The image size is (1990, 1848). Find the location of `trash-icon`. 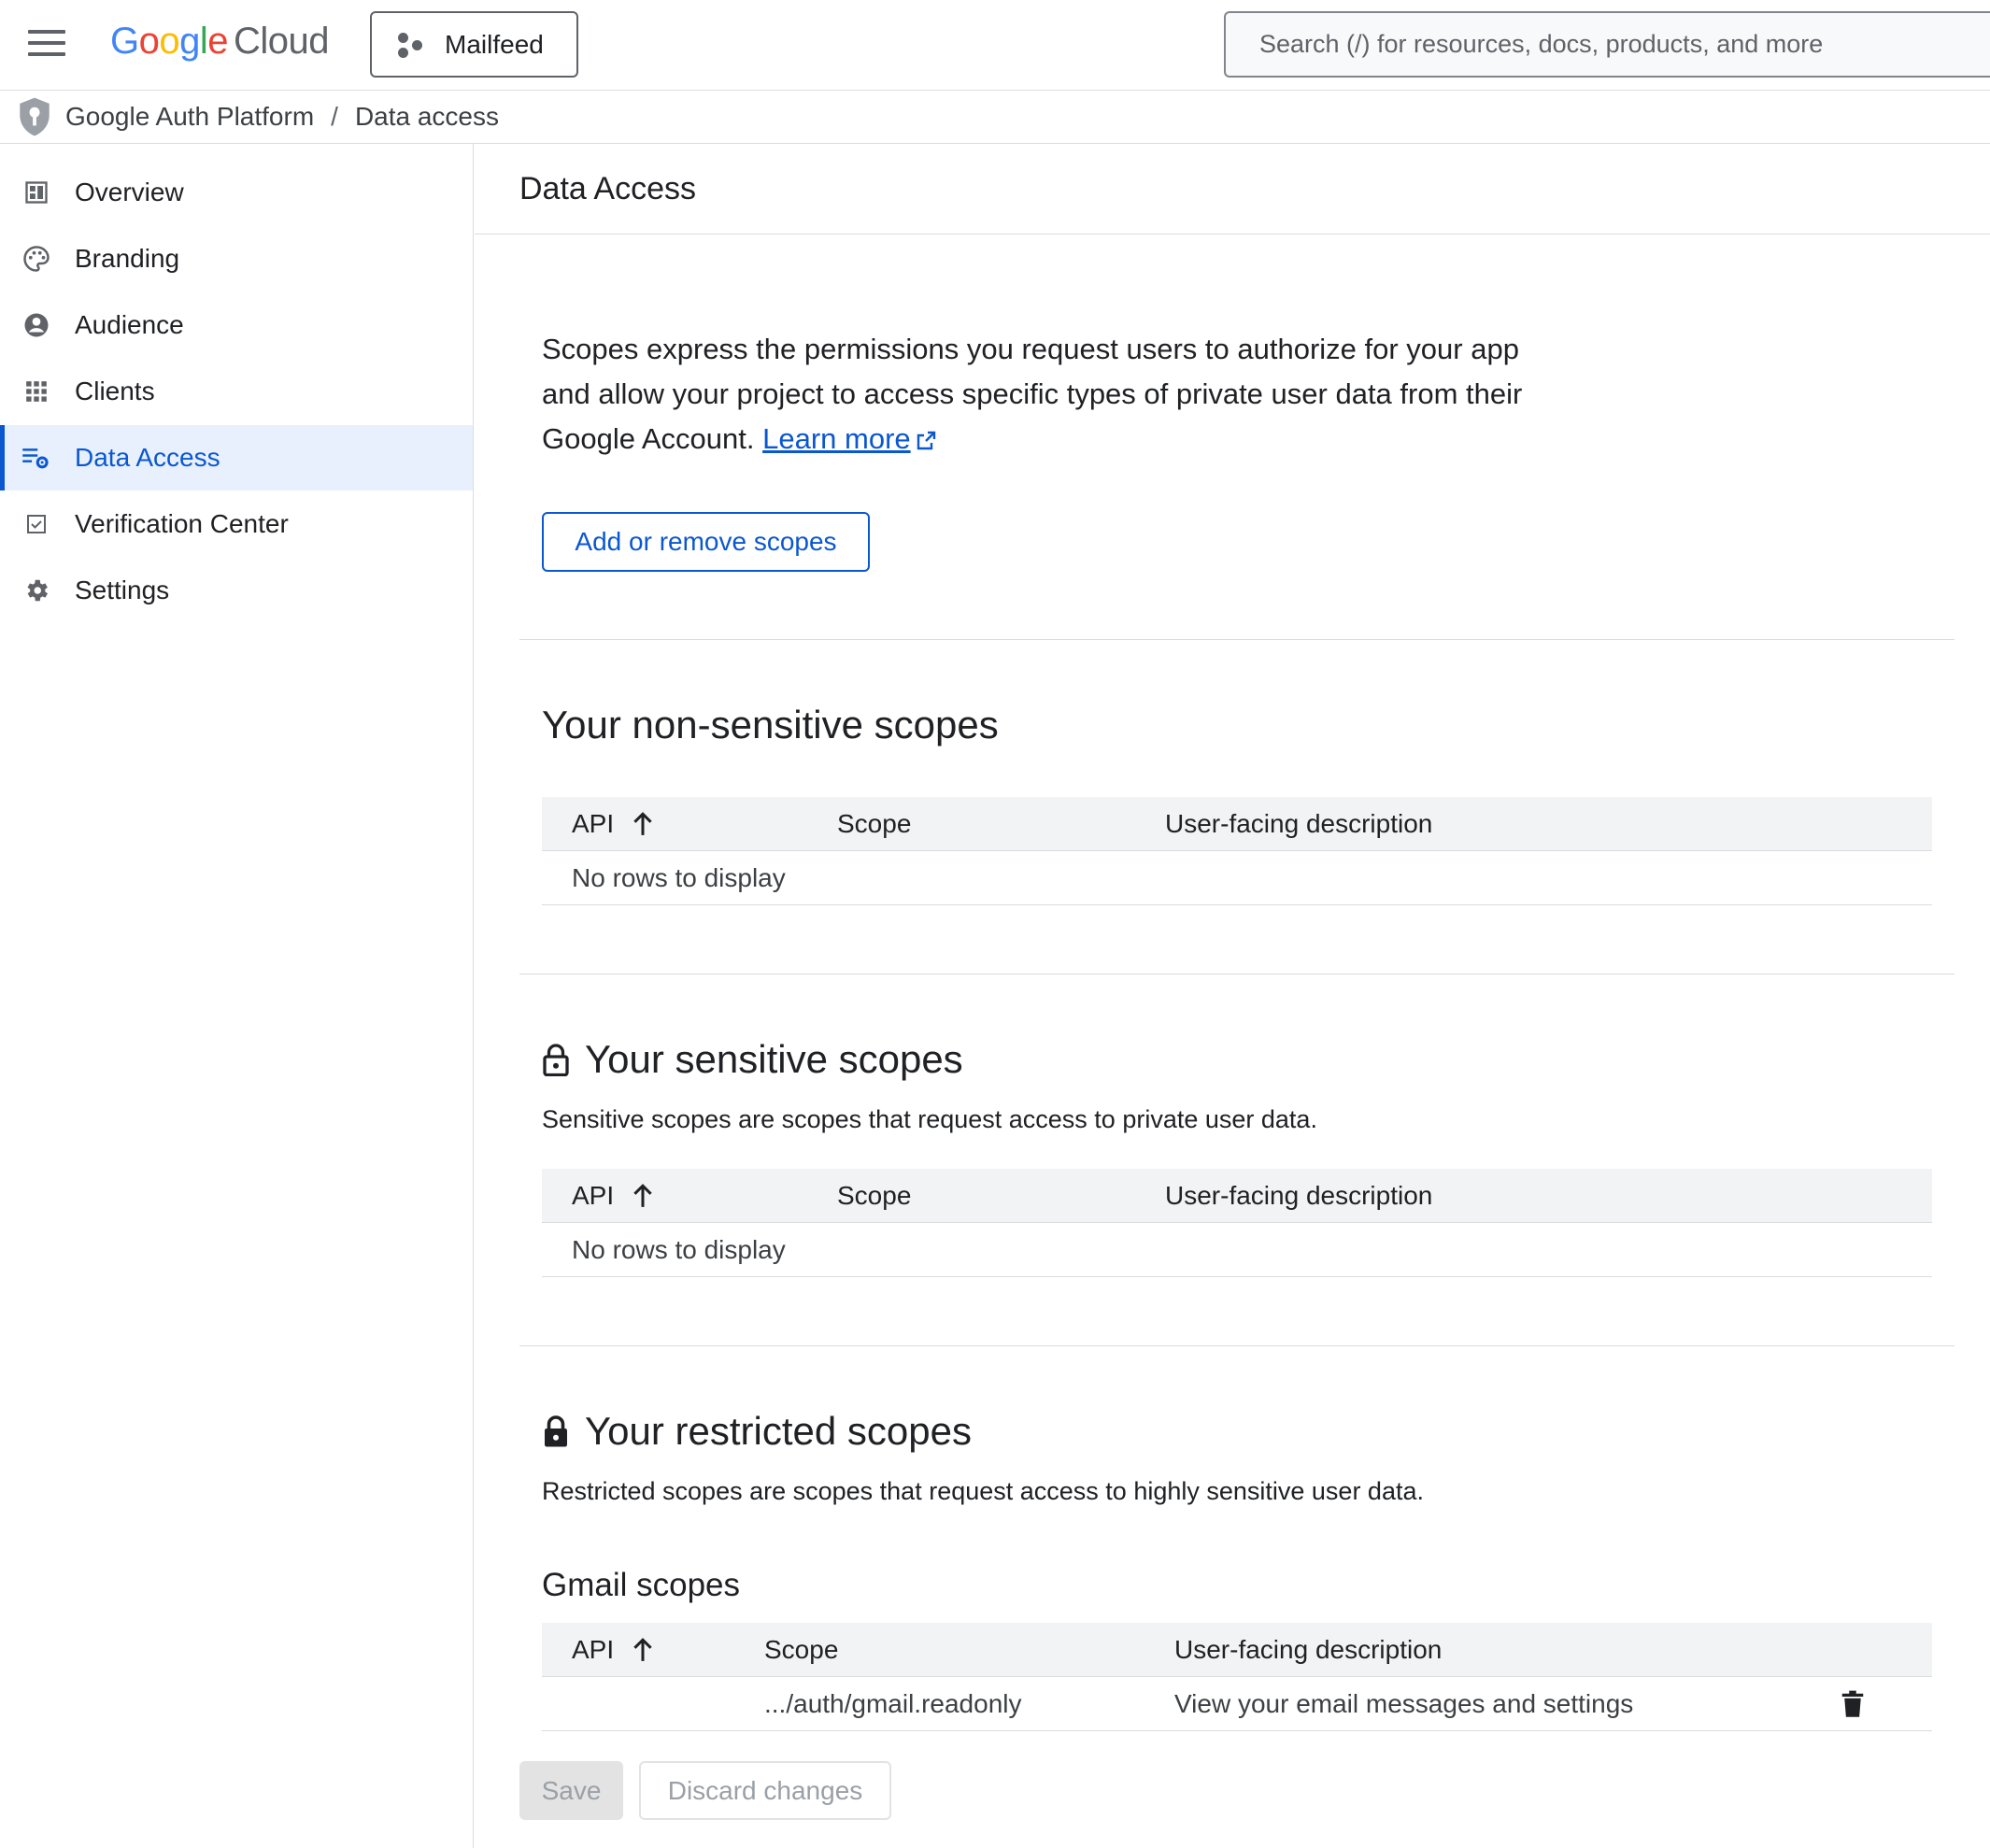

trash-icon is located at coordinates (1853, 1704).